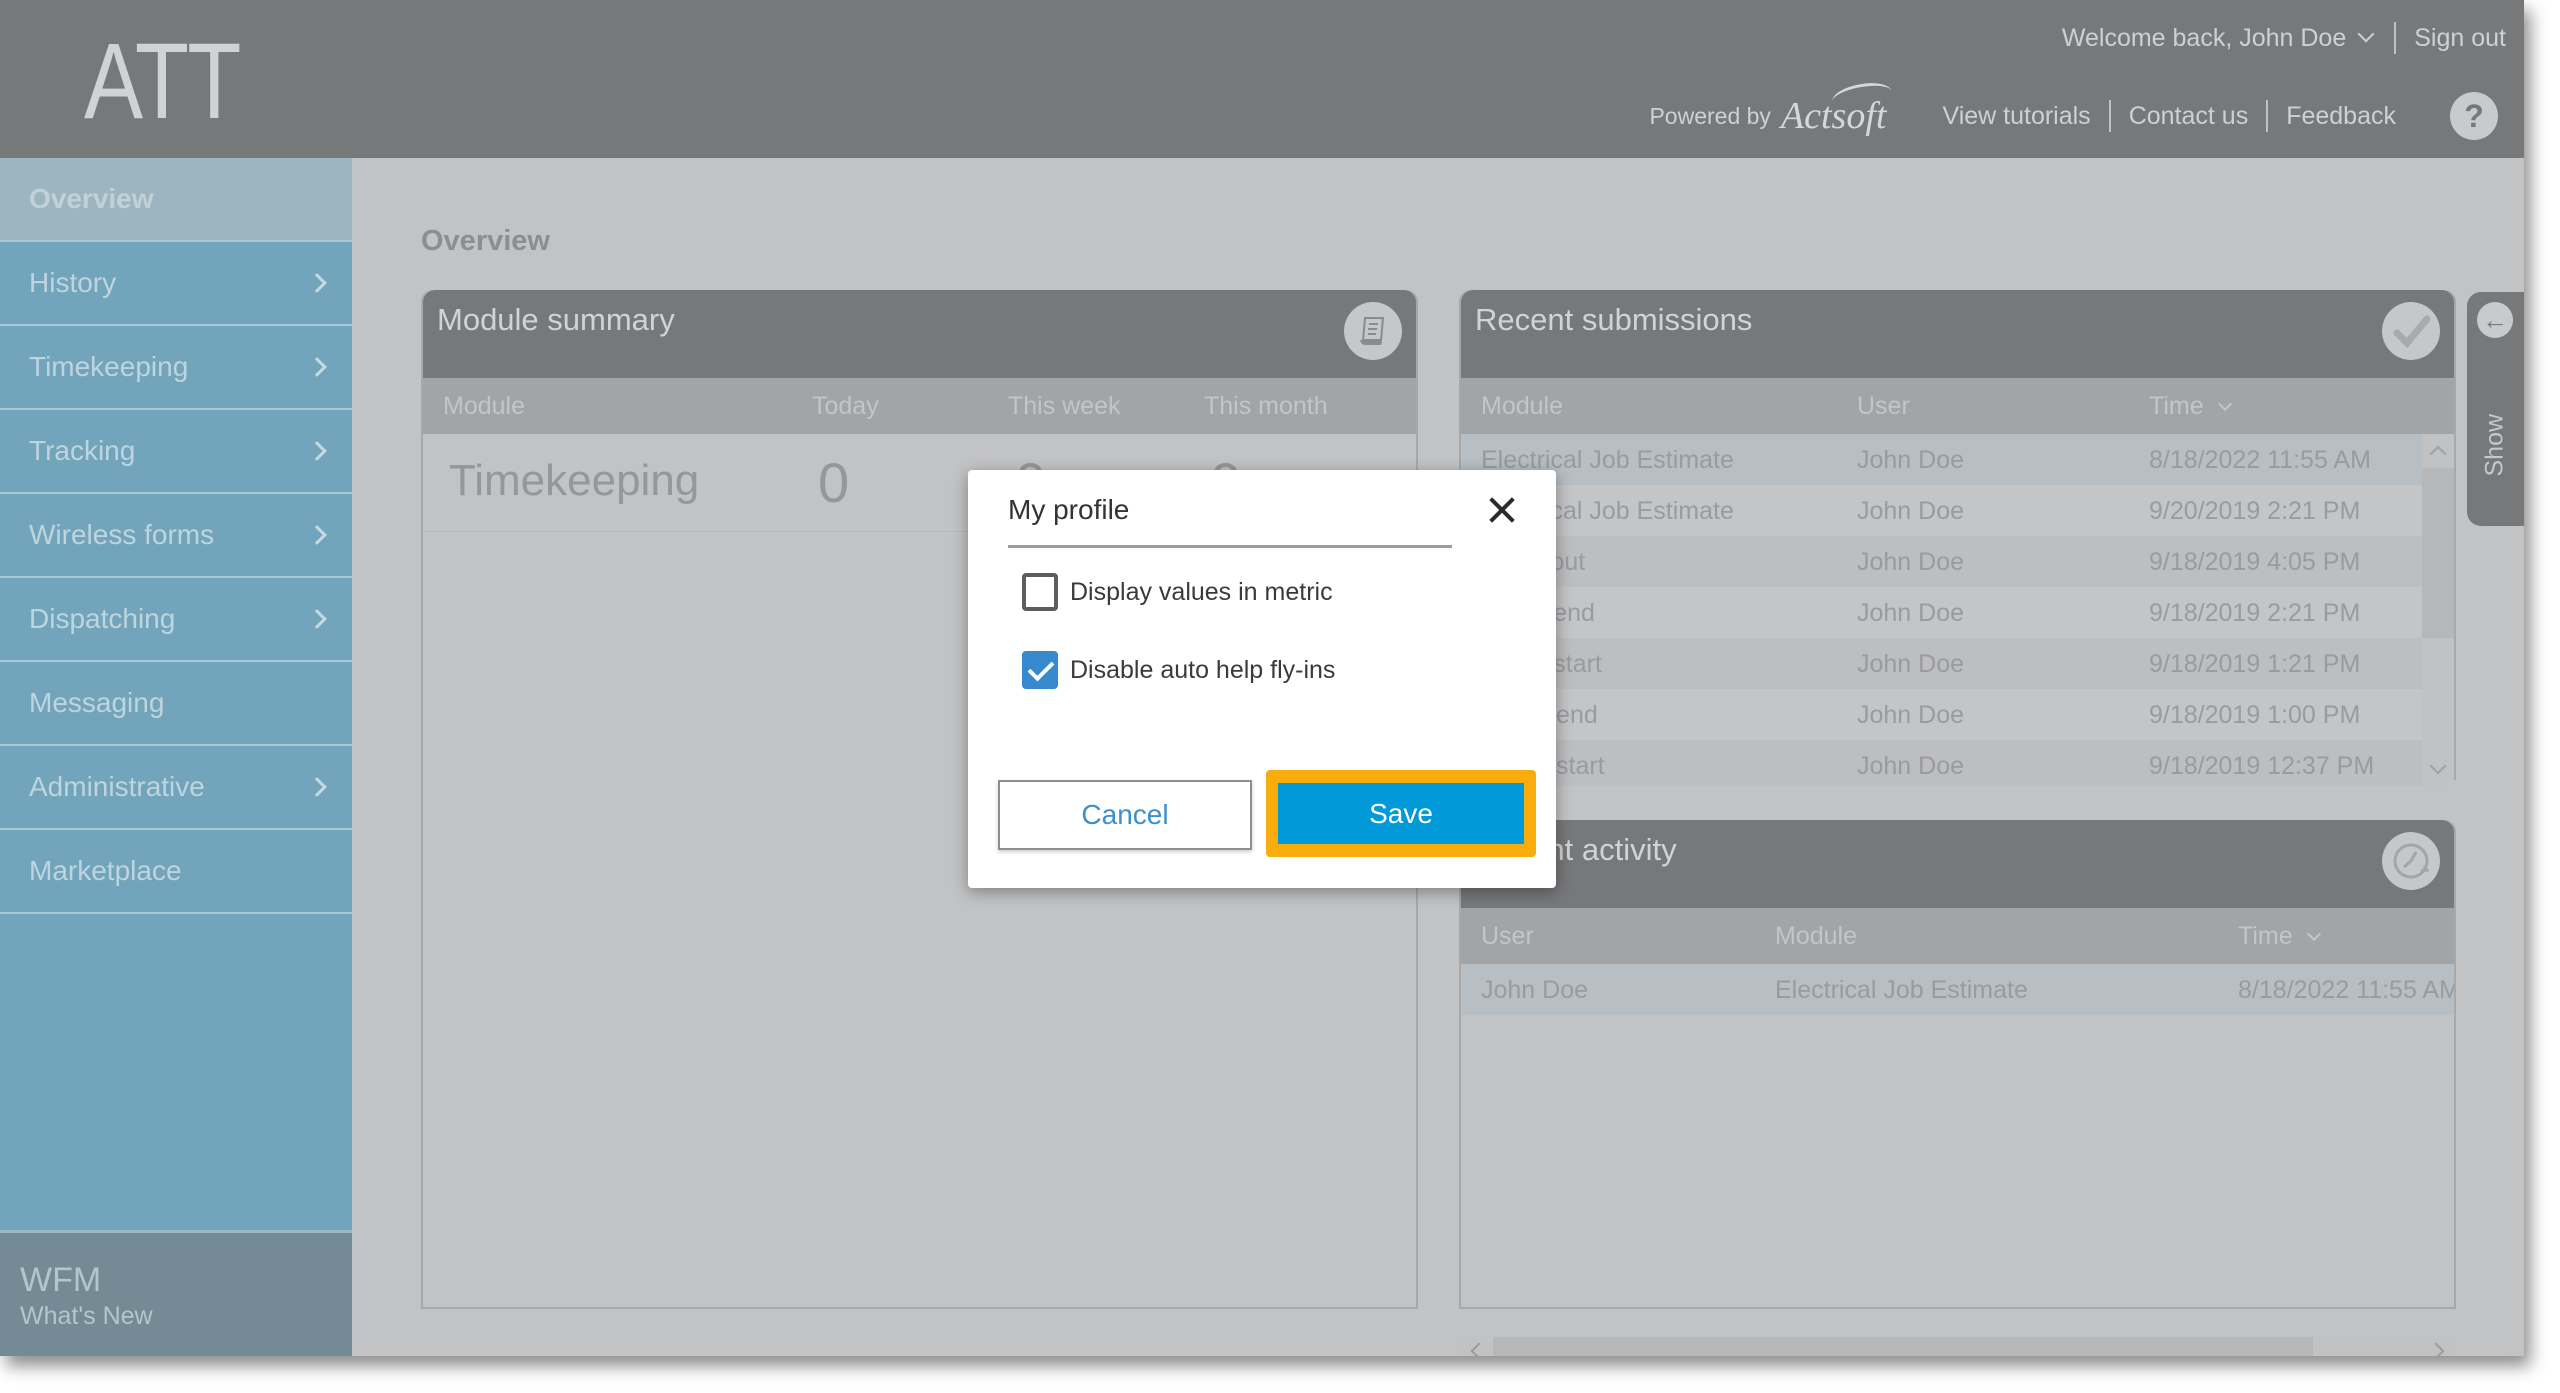  What do you see at coordinates (485, 241) in the screenshot?
I see `page-title: Overview` at bounding box center [485, 241].